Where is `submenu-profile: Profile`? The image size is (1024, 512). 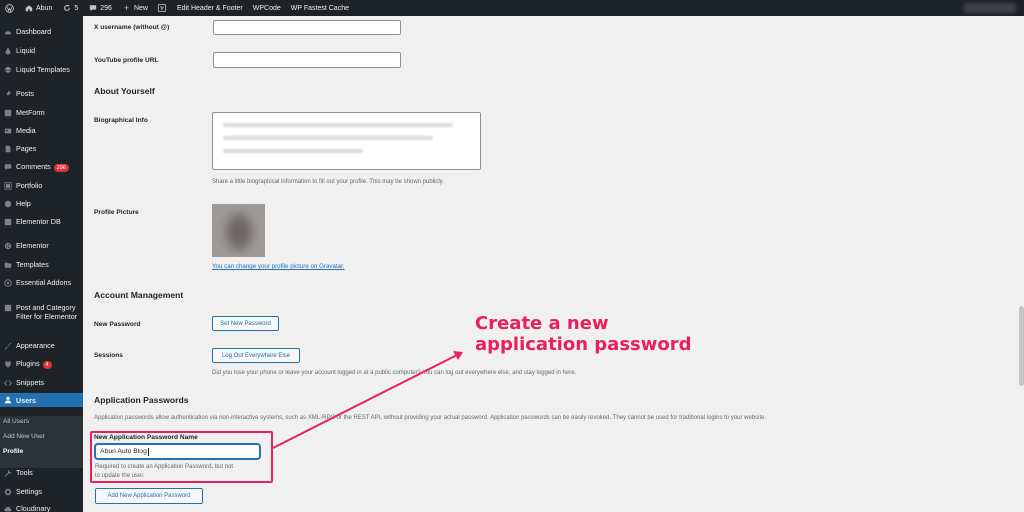 submenu-profile: Profile is located at coordinates (13, 451).